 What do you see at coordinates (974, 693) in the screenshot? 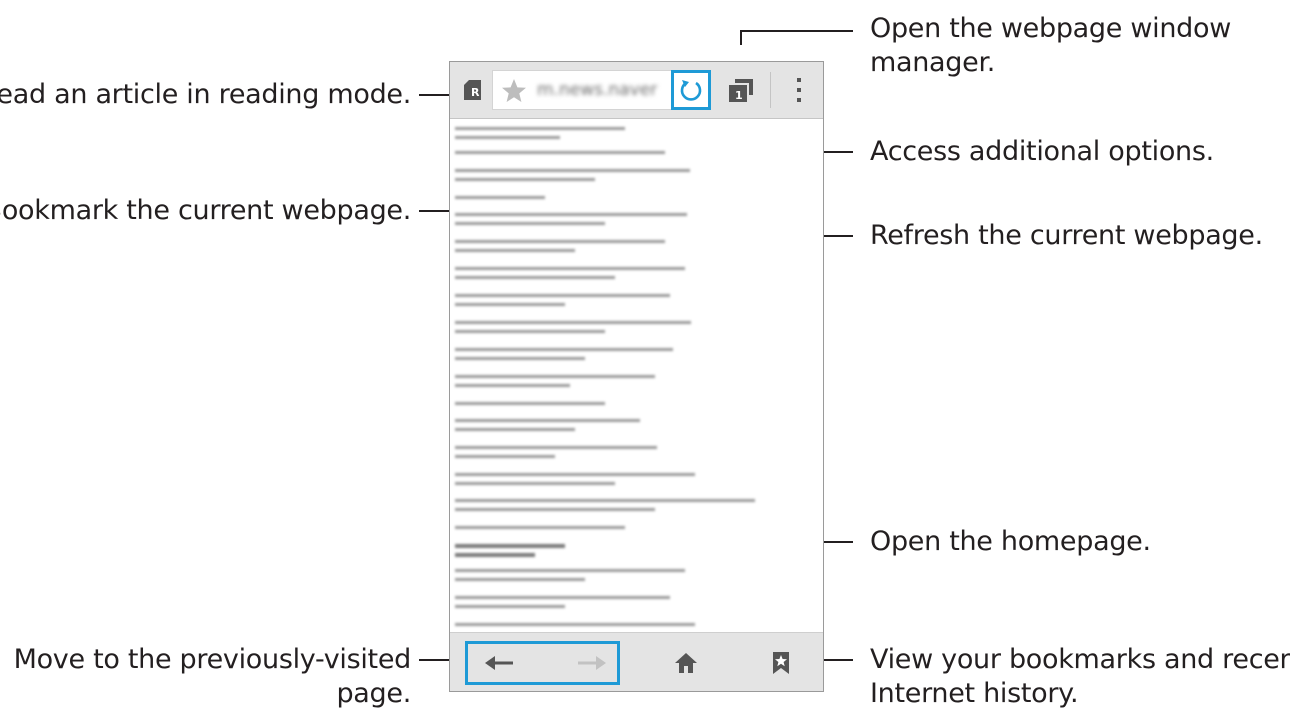
I see `callout-bookmarks-history-line2: Internet history.` at bounding box center [974, 693].